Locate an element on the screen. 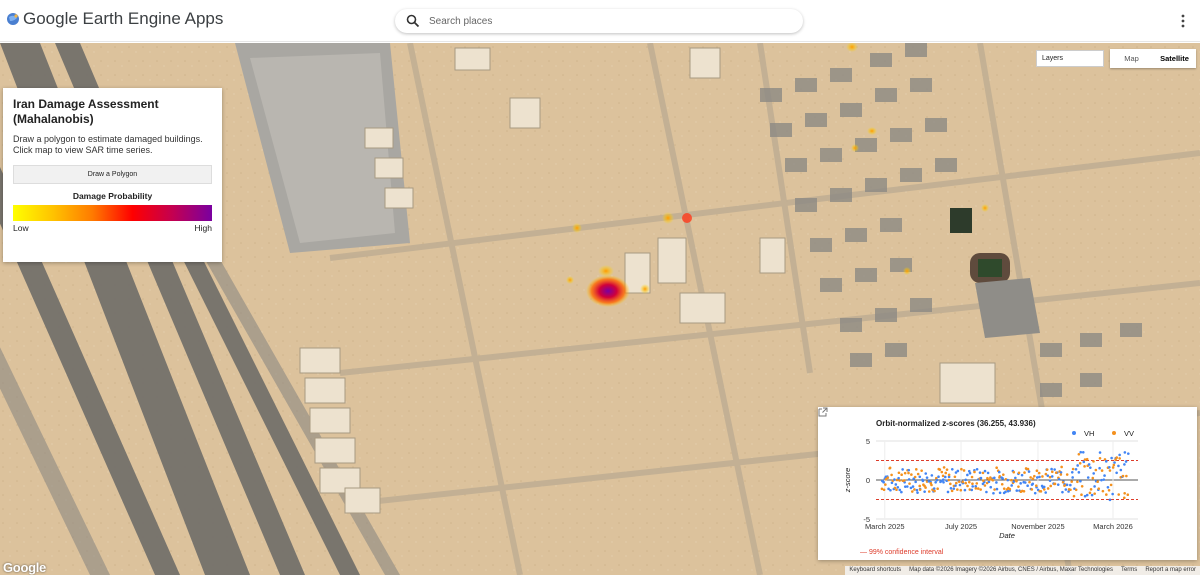  draw-polygon-button: Draw a Polygon is located at coordinates (112, 174).